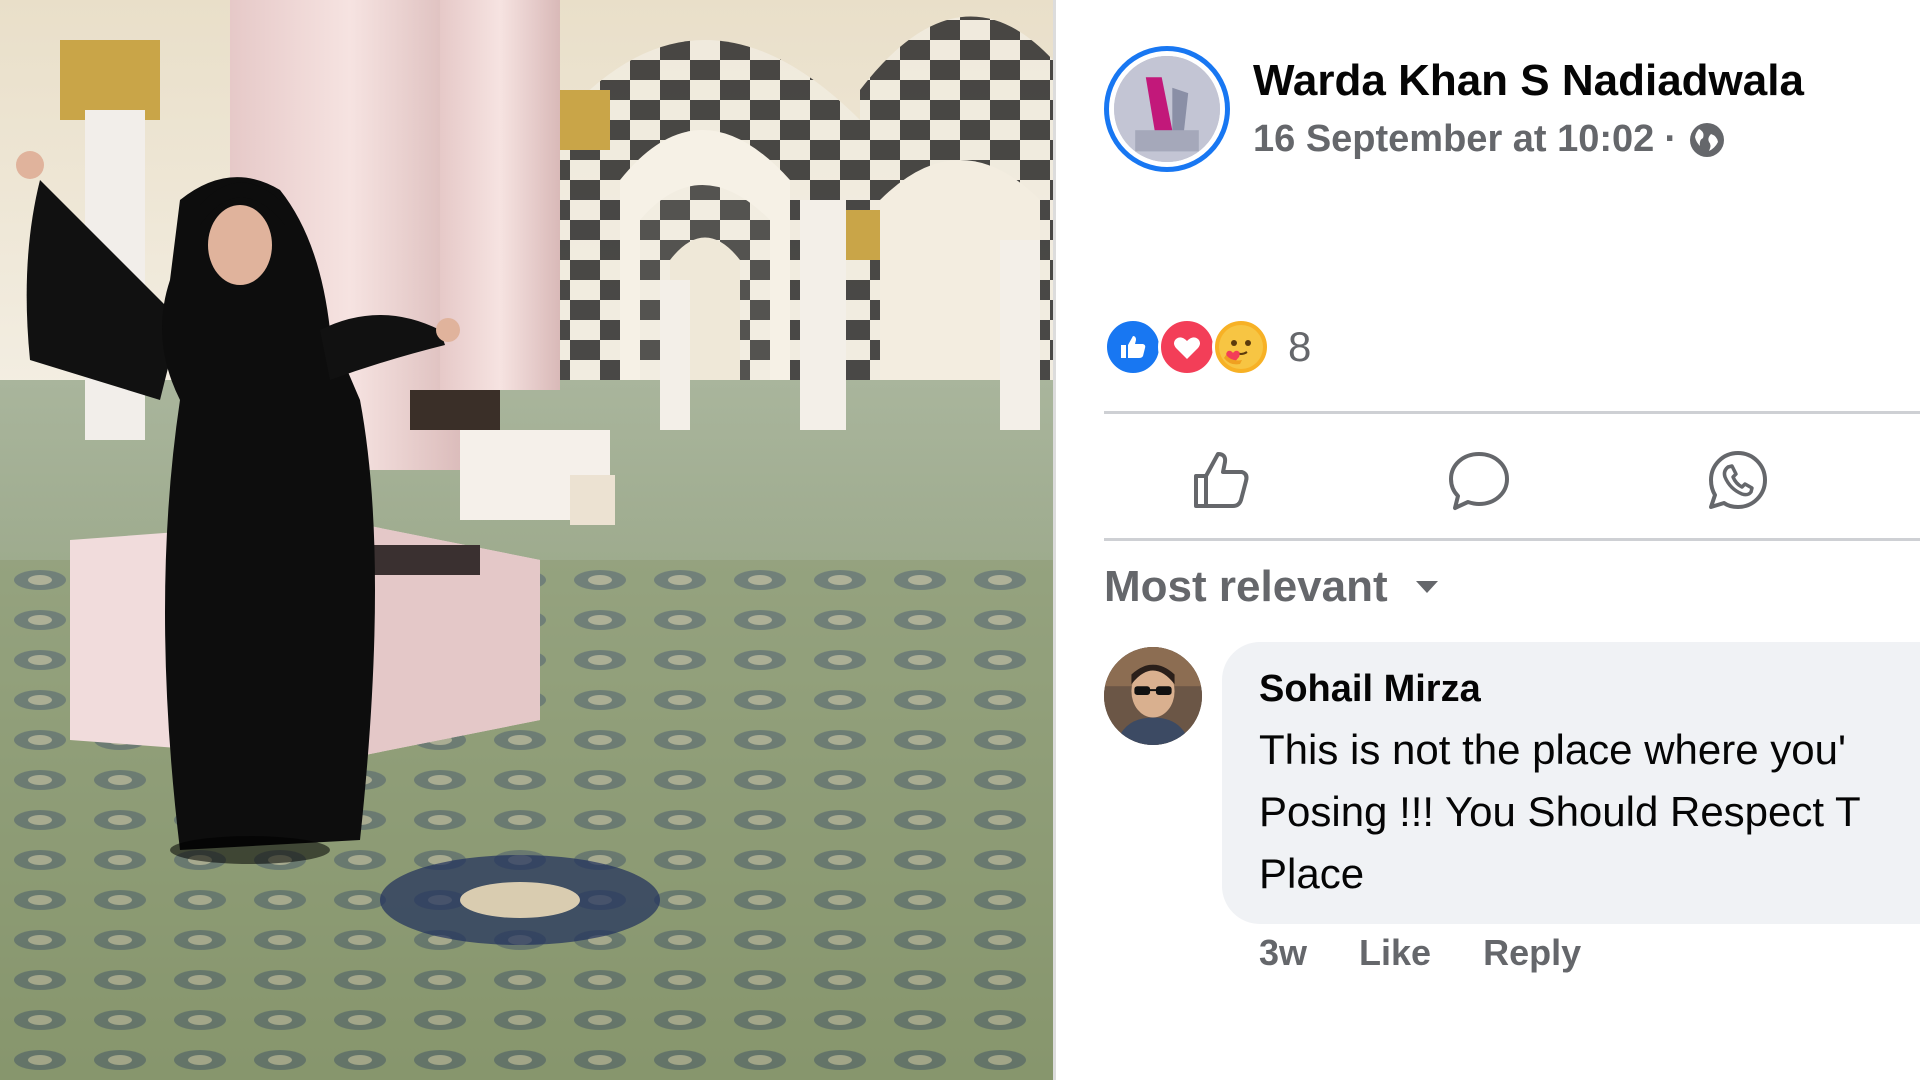 The width and height of the screenshot is (1920, 1080). What do you see at coordinates (1426, 587) in the screenshot?
I see `caret-down-icon` at bounding box center [1426, 587].